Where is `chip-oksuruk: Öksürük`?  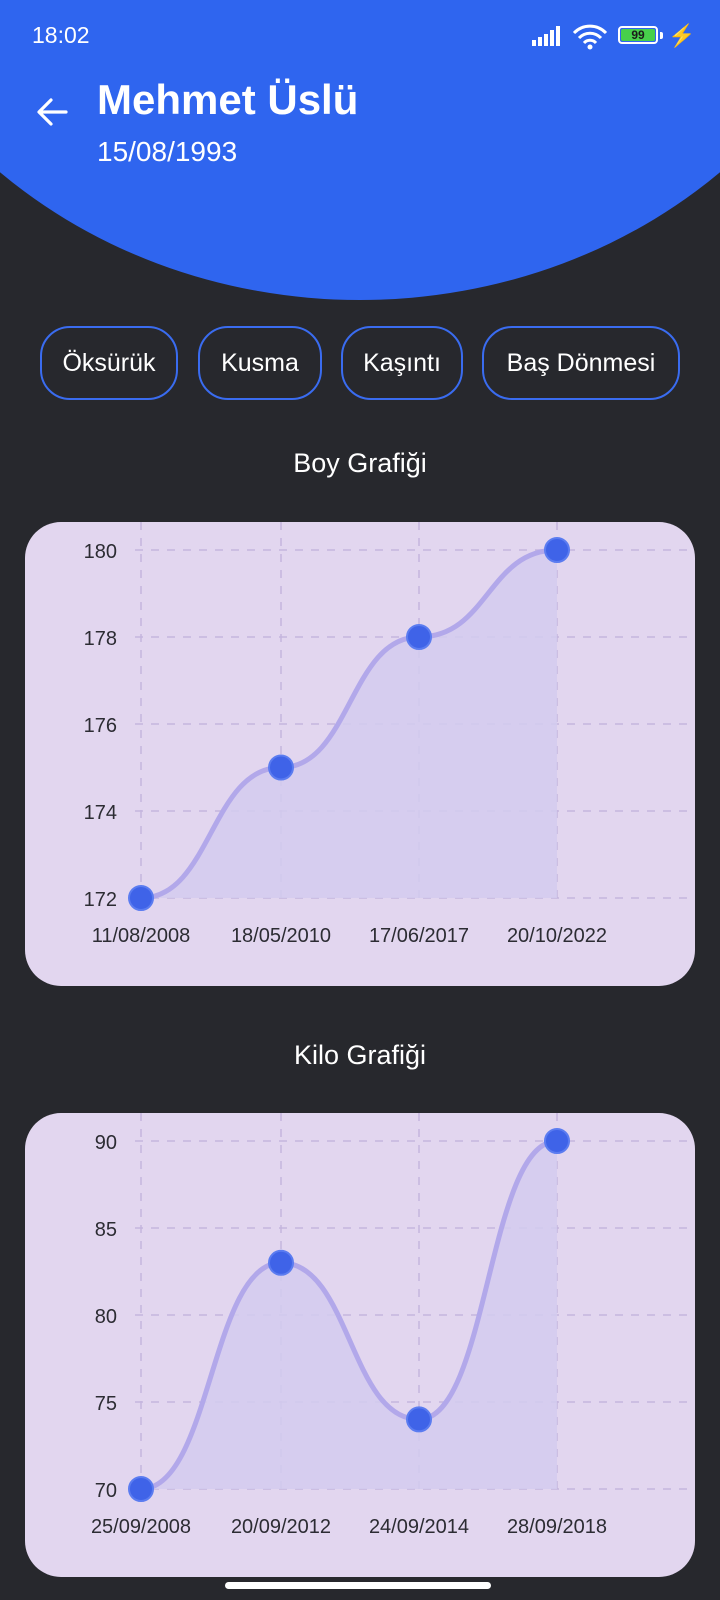
chip-oksuruk: Öksürük is located at coordinates (109, 363).